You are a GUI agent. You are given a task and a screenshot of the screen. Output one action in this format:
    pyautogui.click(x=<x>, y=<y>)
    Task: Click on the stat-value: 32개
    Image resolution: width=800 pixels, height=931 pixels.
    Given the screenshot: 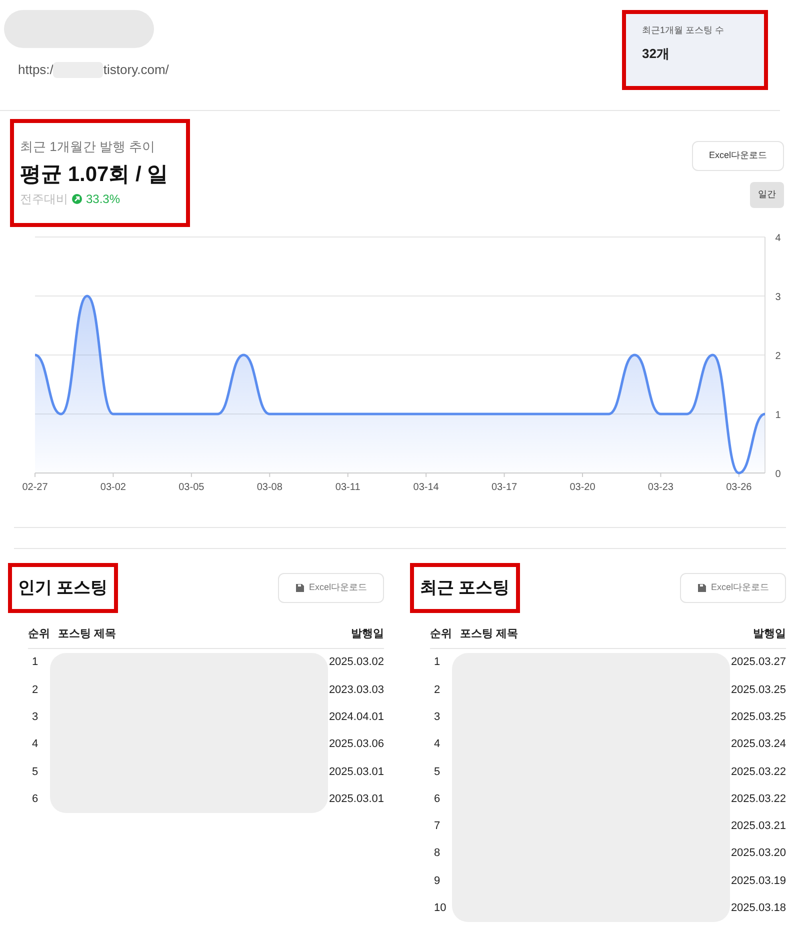 What is the action you would take?
    pyautogui.click(x=656, y=53)
    